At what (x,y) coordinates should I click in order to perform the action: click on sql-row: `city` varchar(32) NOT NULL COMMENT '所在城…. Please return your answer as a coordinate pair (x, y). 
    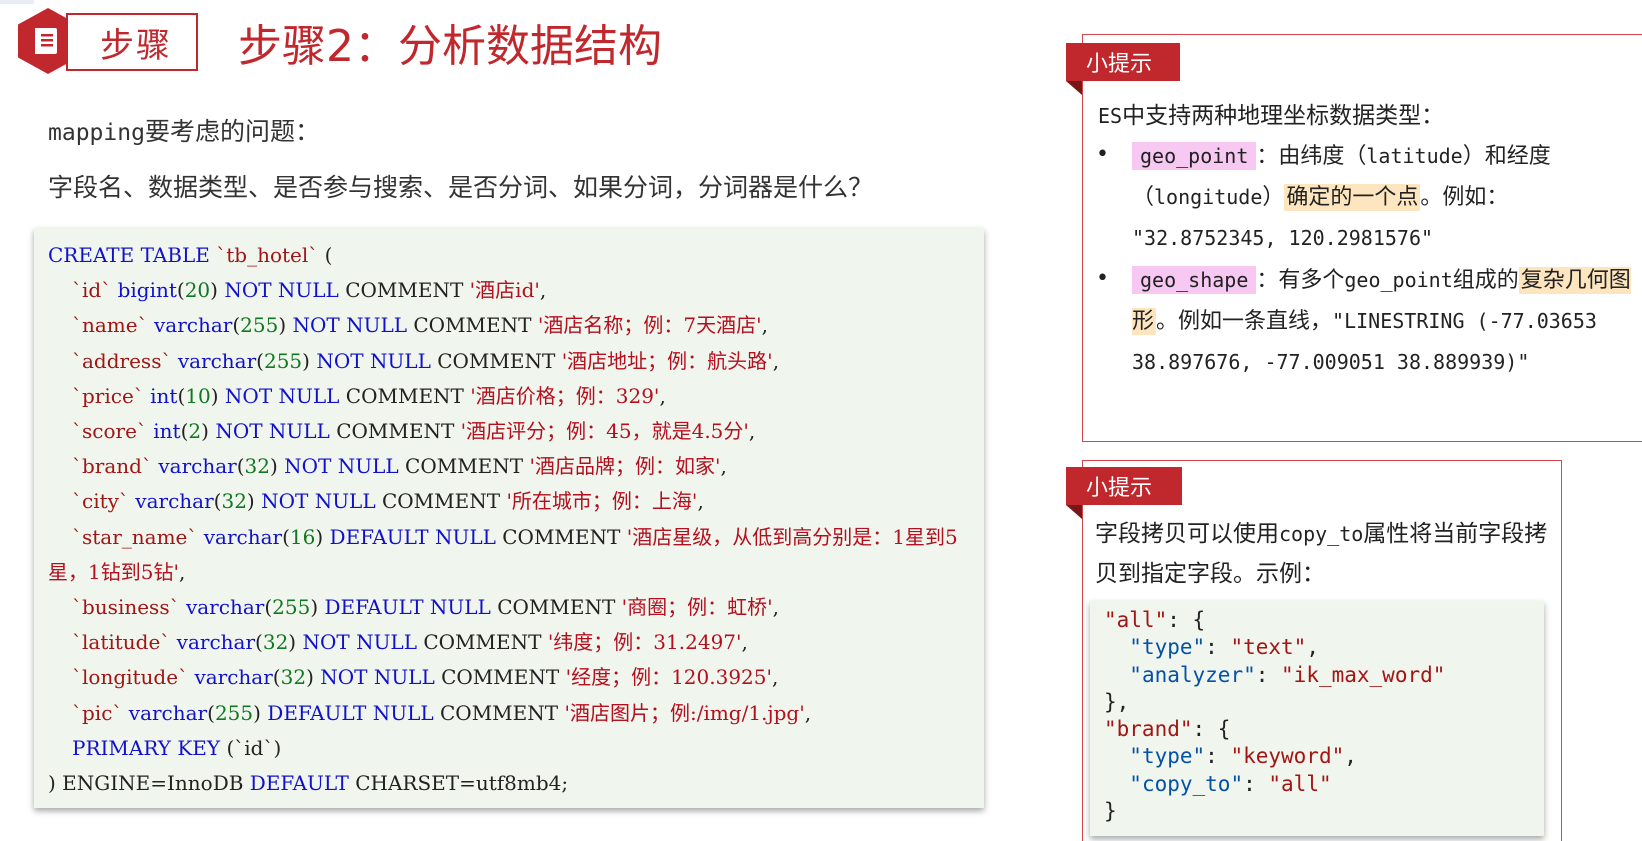
    Looking at the image, I should click on (388, 501).